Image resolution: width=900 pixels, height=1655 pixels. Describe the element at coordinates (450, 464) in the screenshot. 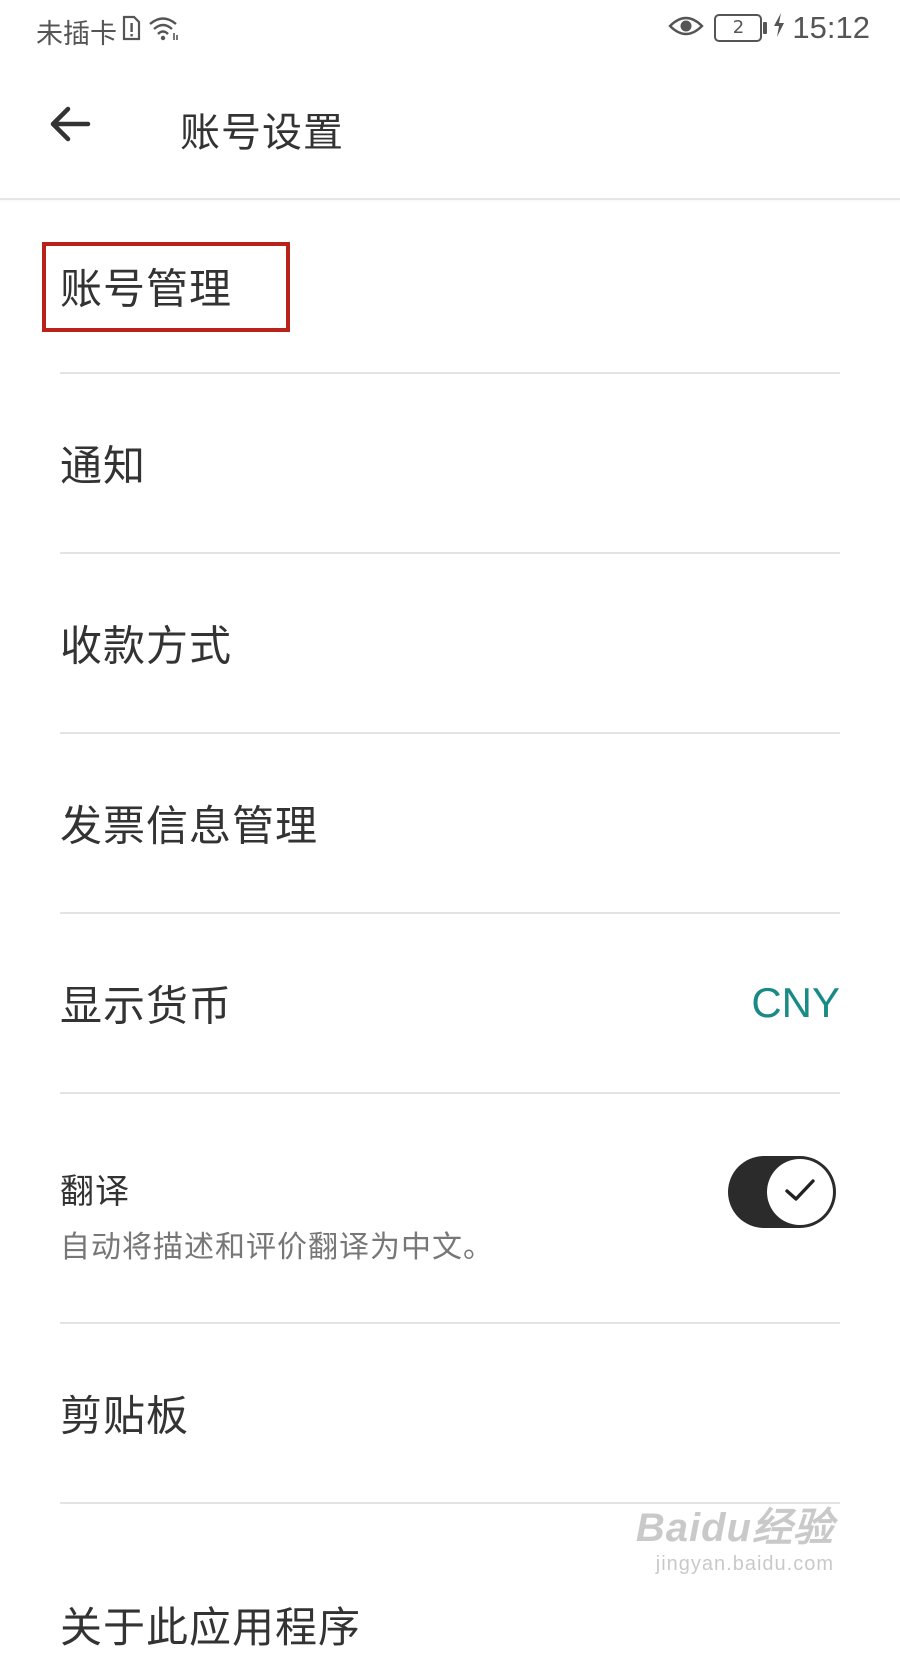

I see `settings-item-notifications: 通知` at that location.